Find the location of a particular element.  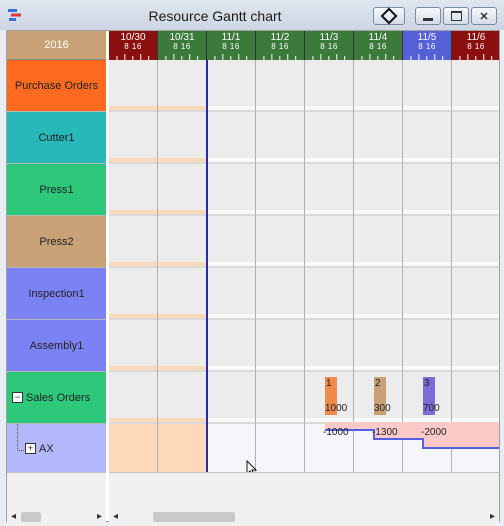

resource-label: Purchase Orders is located at coordinates (56, 85).